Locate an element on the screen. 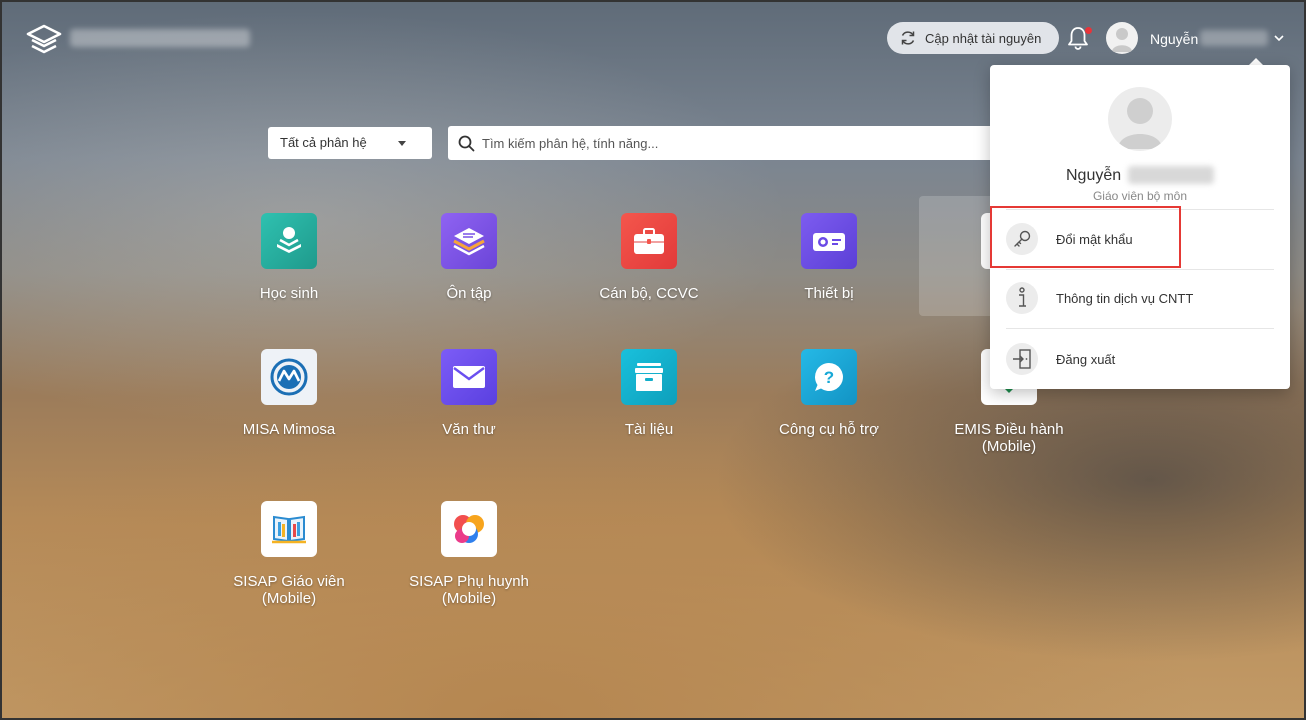  search-box is located at coordinates (738, 143).